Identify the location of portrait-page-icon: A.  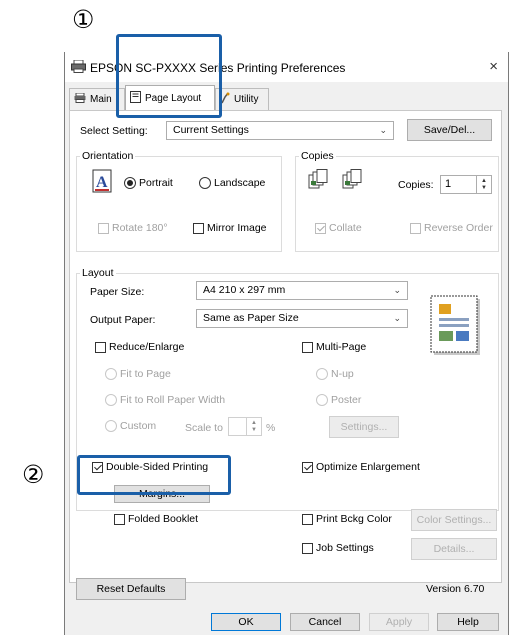
(103, 182).